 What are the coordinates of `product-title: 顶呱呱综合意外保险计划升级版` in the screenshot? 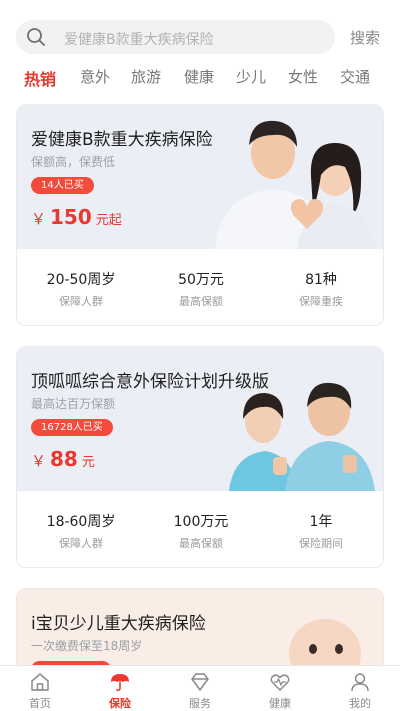 It's located at (150, 382).